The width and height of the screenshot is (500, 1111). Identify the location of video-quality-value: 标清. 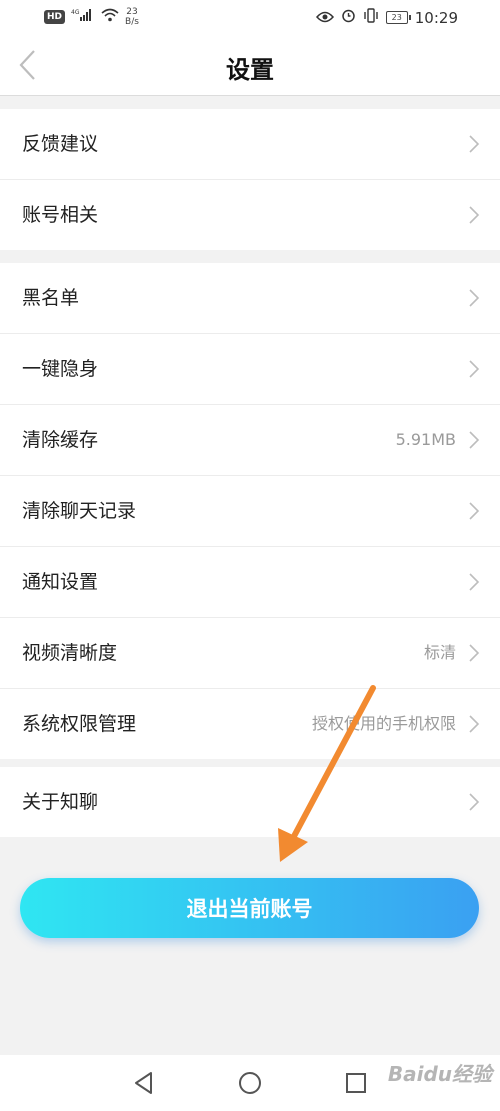
(439, 652).